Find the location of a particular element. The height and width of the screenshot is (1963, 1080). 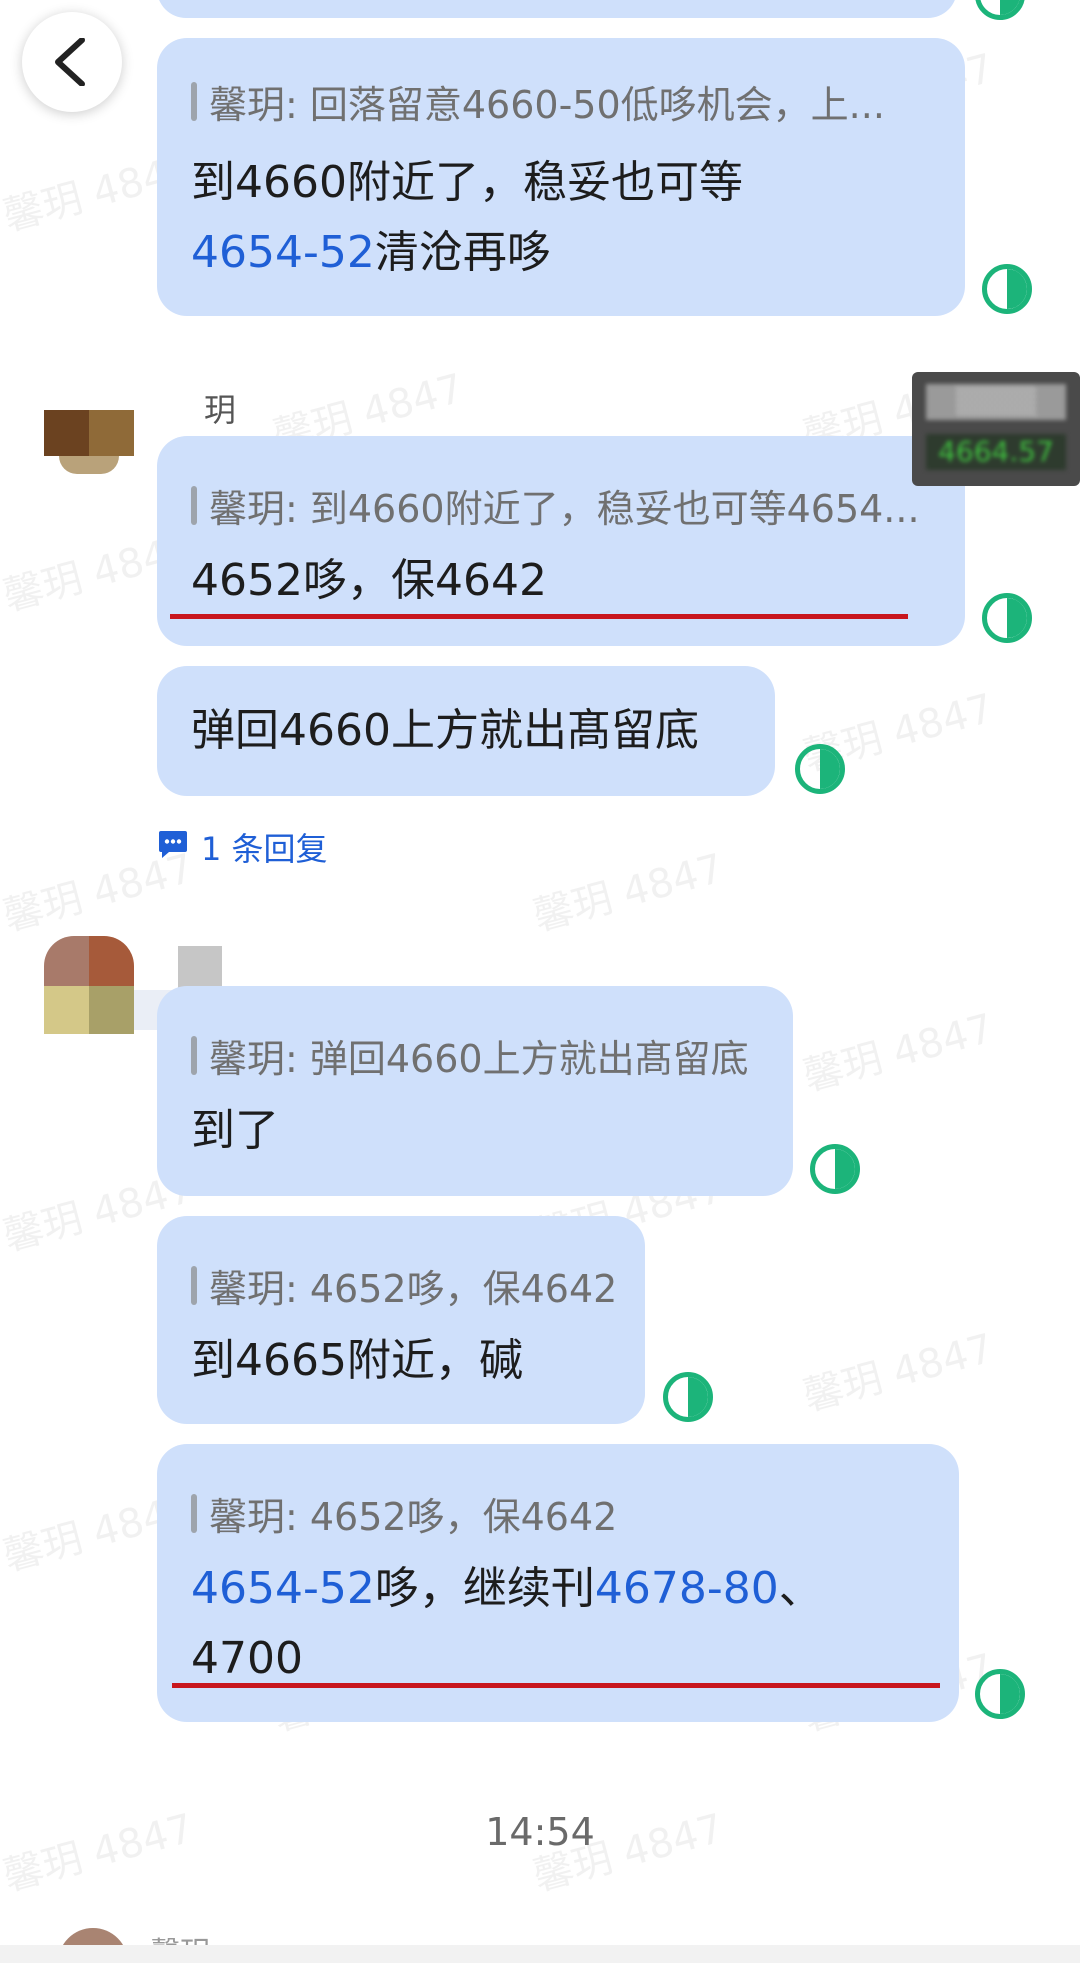

bottom-bar is located at coordinates (540, 1954).